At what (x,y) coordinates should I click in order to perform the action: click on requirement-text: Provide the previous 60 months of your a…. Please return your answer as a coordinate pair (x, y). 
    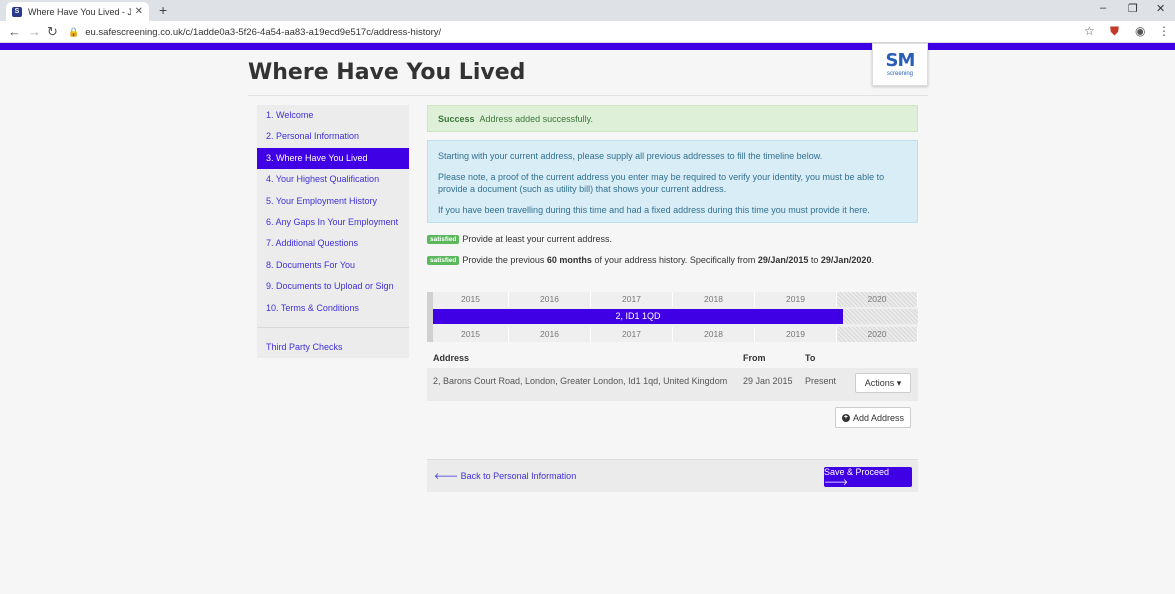
    Looking at the image, I should click on (668, 260).